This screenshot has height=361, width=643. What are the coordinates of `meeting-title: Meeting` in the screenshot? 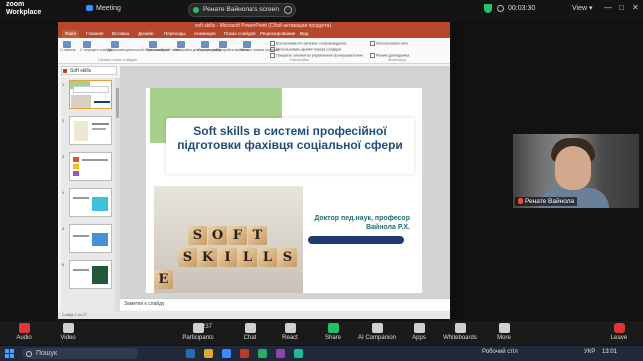 It's located at (103, 8).